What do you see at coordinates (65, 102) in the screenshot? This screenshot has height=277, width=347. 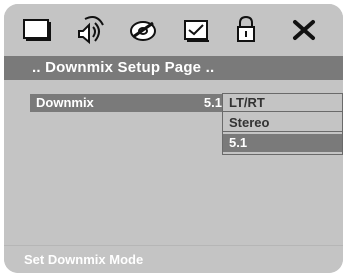 I see `setting-label: Downmix` at bounding box center [65, 102].